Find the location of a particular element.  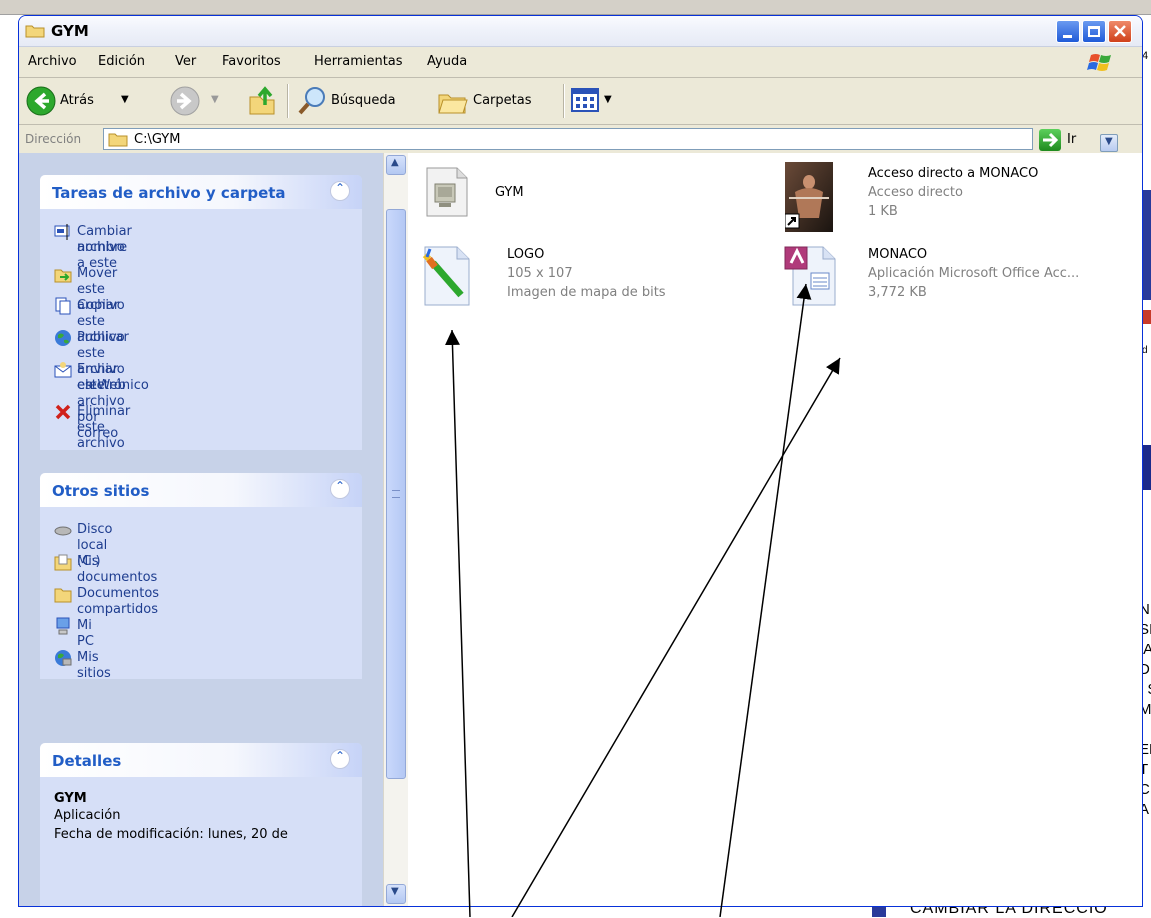

vertical-scrollbar: ▲ ▼ is located at coordinates (395, 529).